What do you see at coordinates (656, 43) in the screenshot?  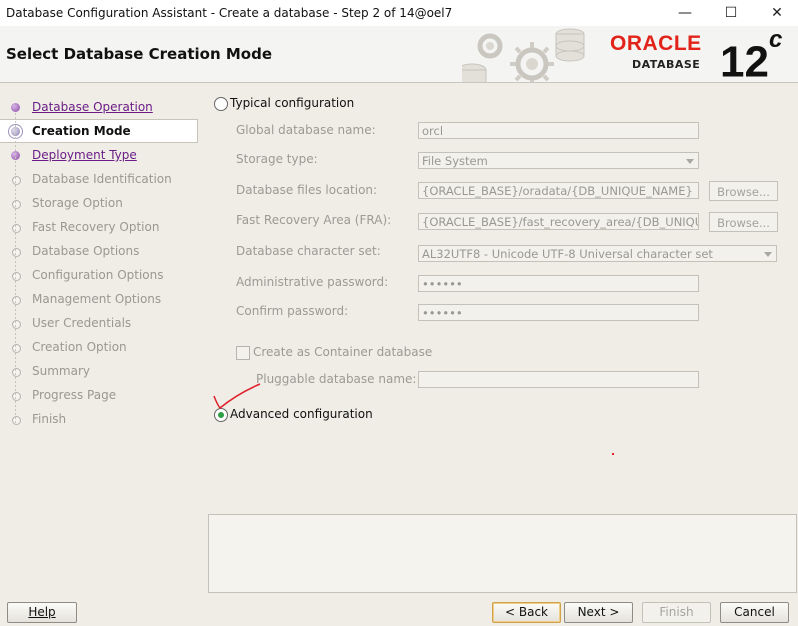 I see `oracle-brand: ORACLE` at bounding box center [656, 43].